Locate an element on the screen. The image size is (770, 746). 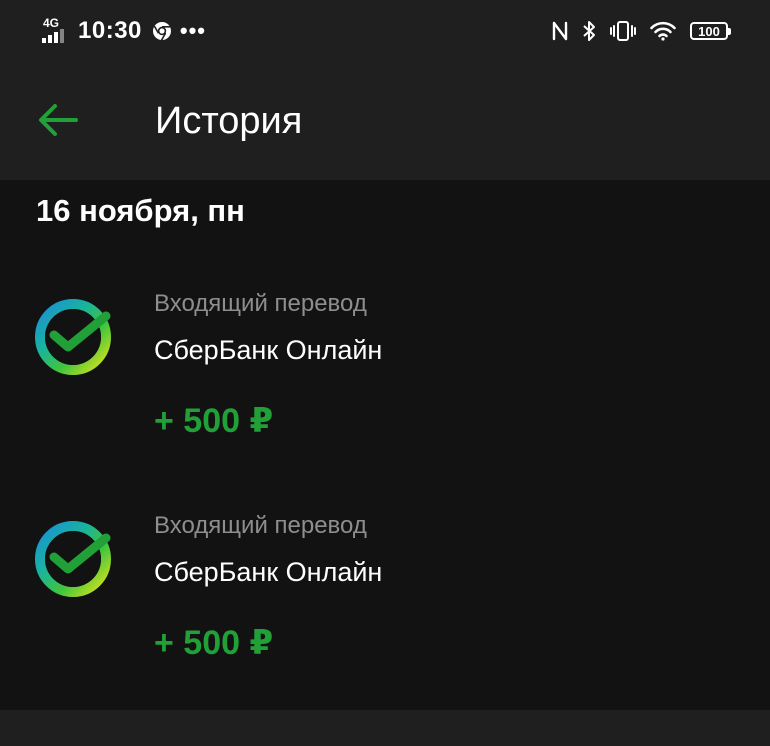
vibrate-icon is located at coordinates (623, 31).